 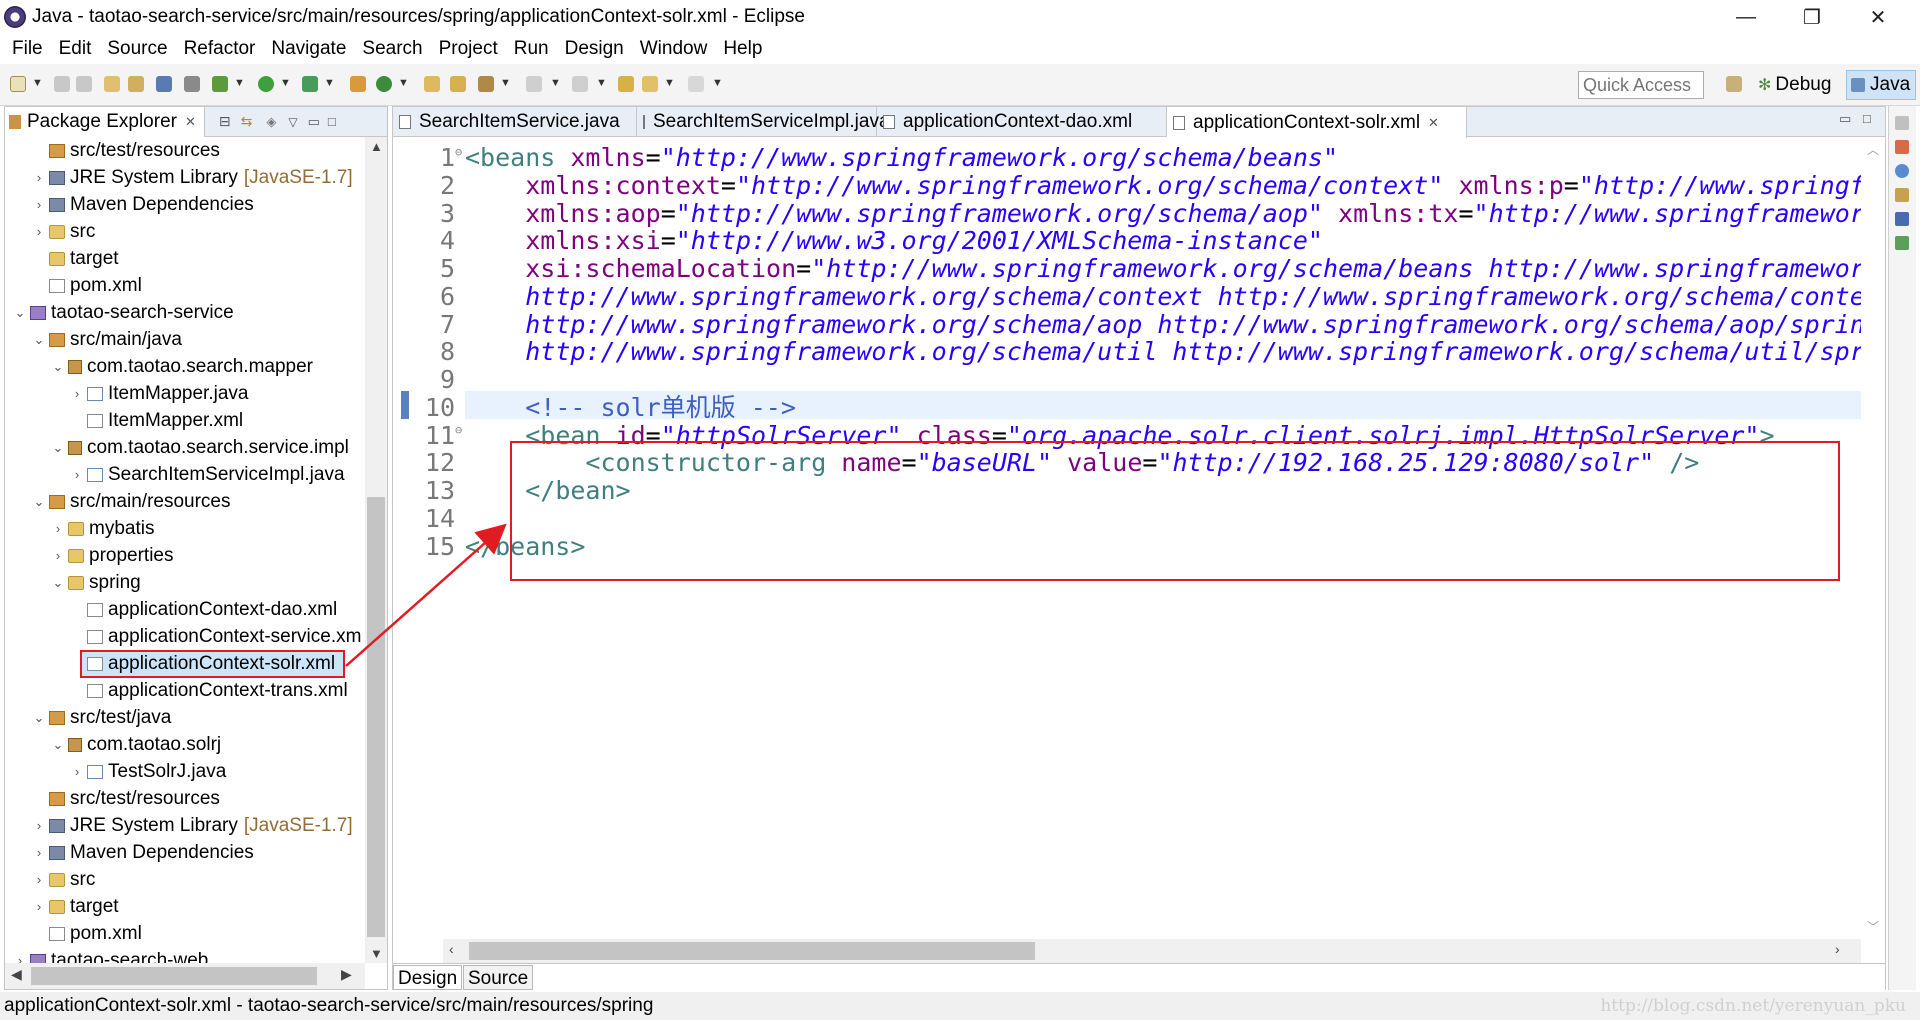 I want to click on open-type-icon, so click(x=112, y=84).